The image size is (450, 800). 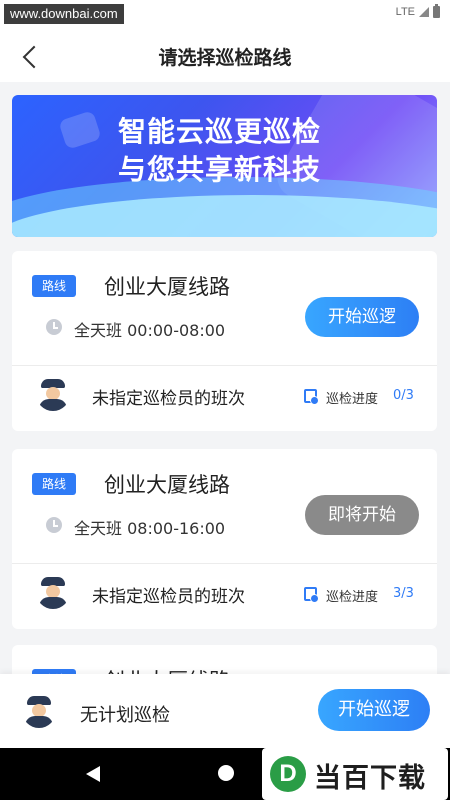 I want to click on bottom-action-bar: 无计划巡检 开始巡逻, so click(x=225, y=711).